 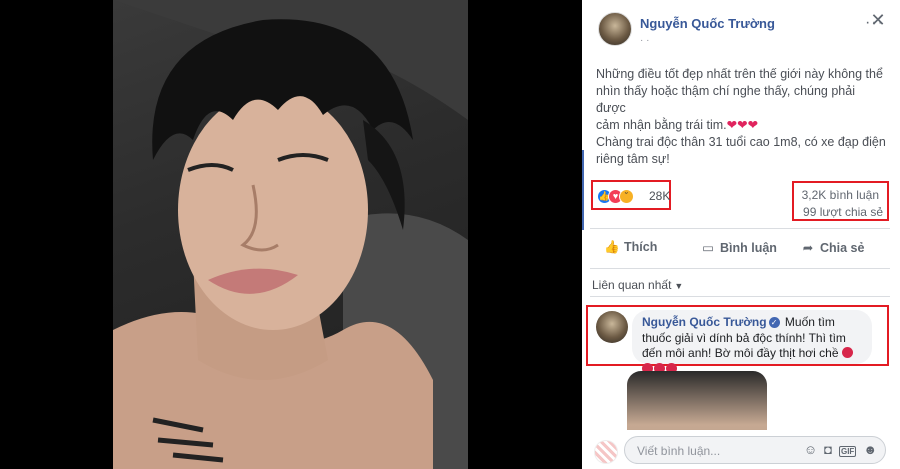 What do you see at coordinates (708, 248) in the screenshot?
I see `comment-icon: ▭` at bounding box center [708, 248].